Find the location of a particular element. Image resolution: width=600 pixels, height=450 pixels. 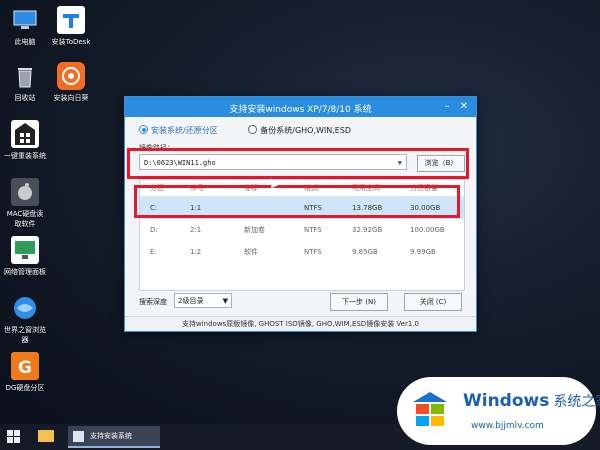

highlight-path-box is located at coordinates (298, 163).